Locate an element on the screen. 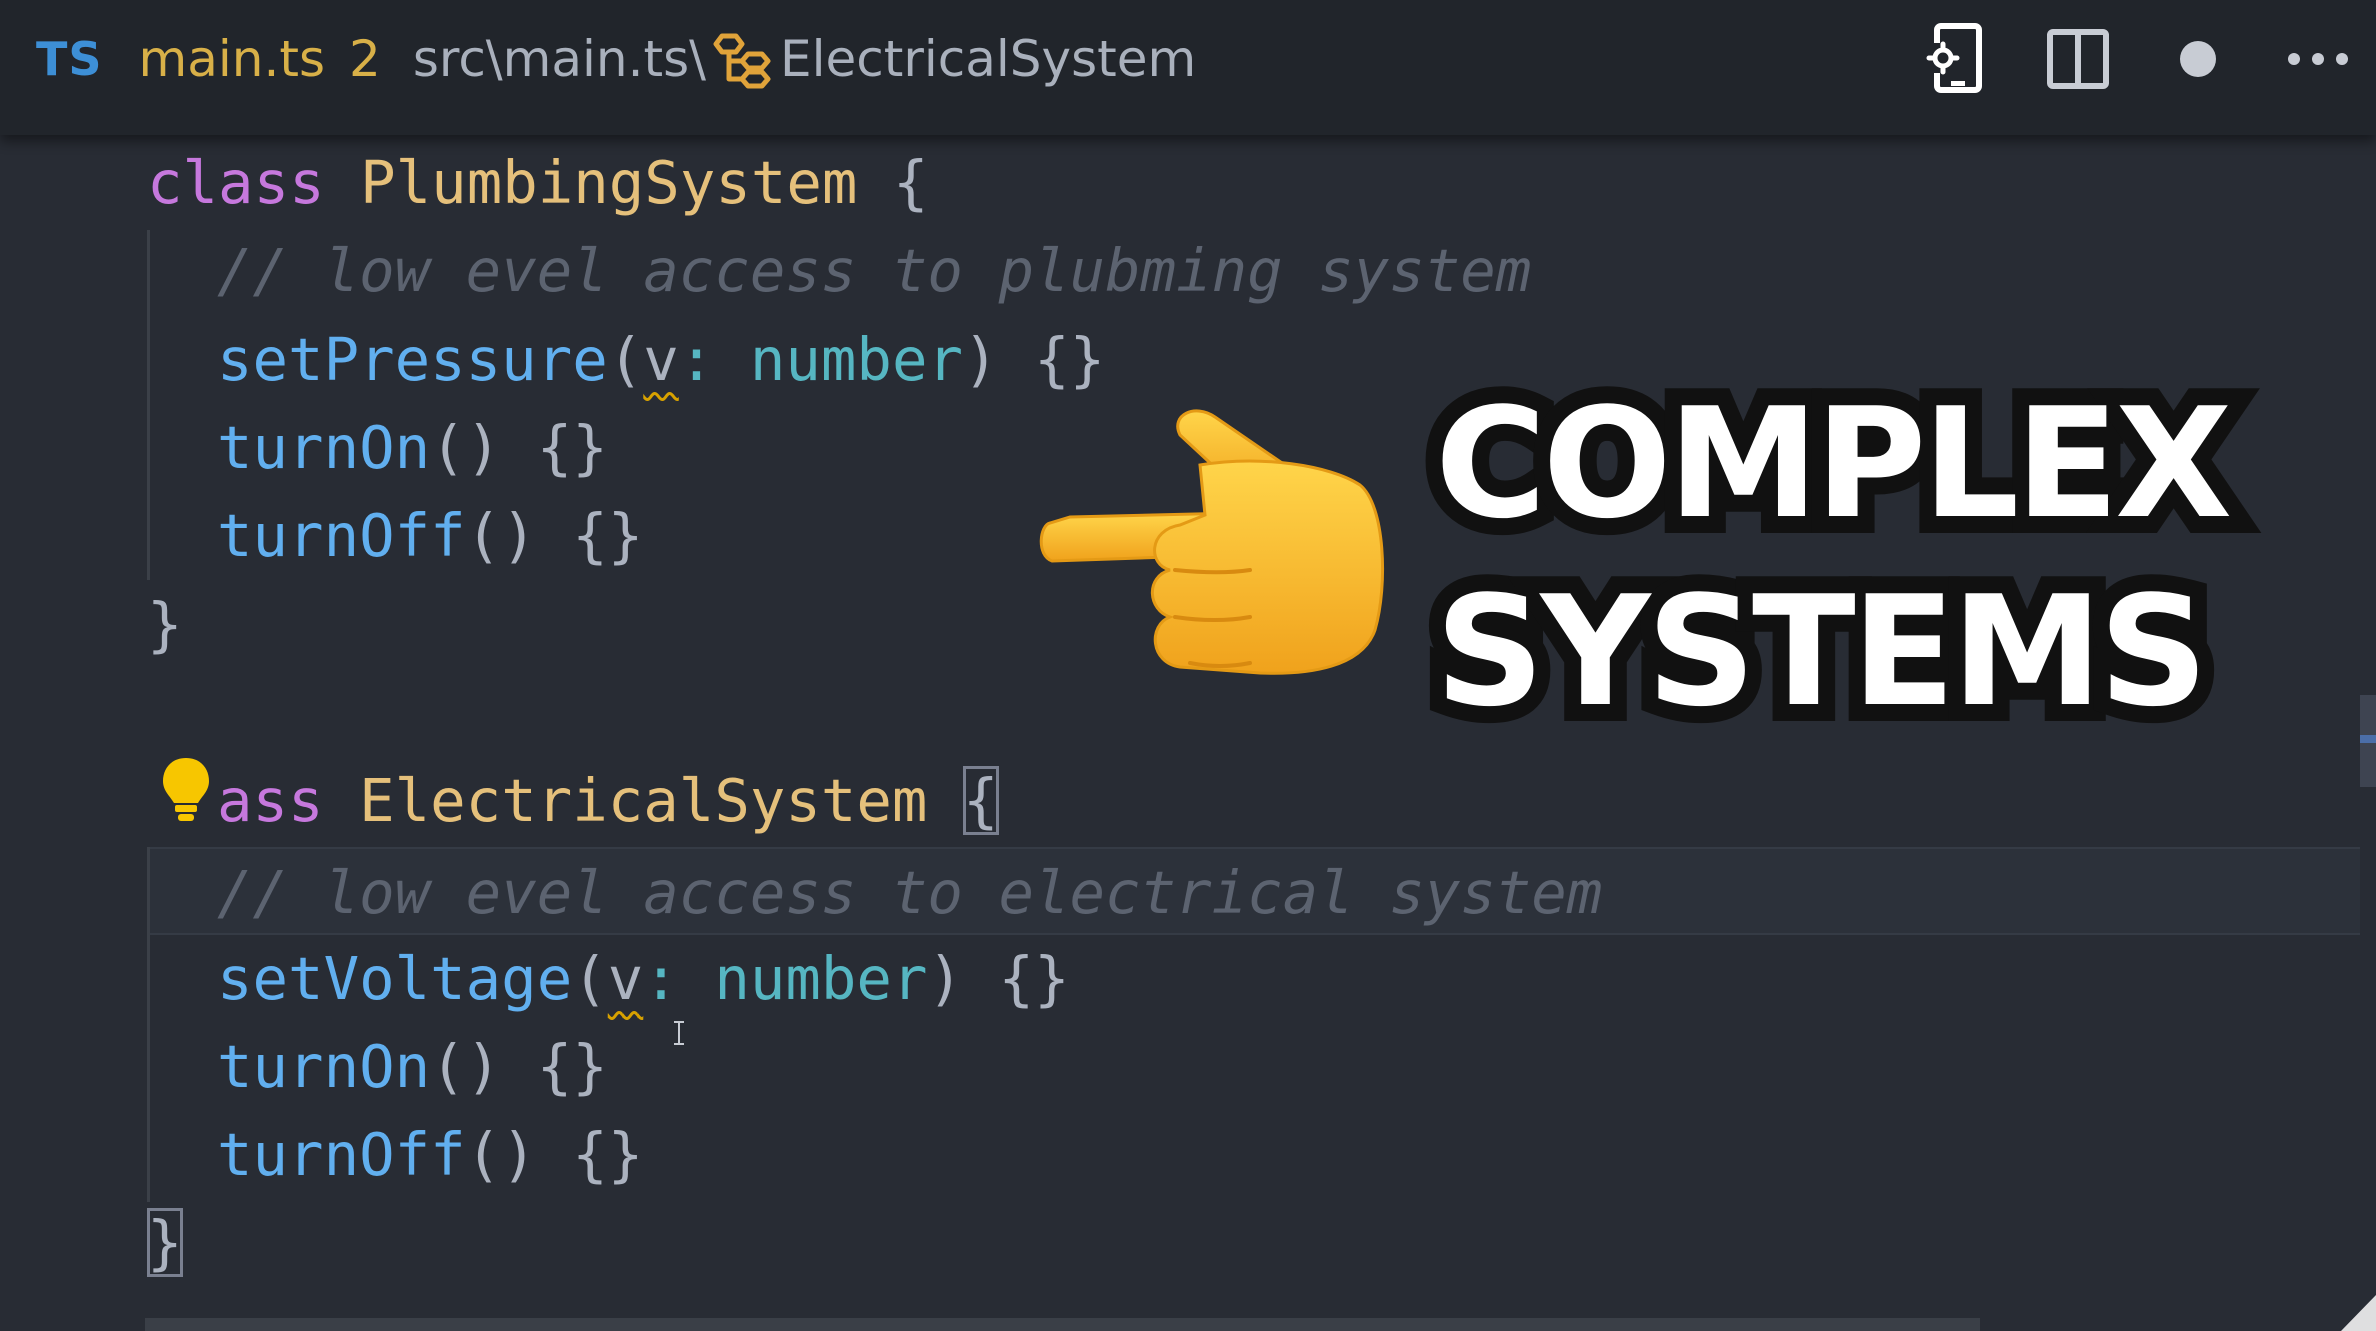  breadcrumb-file-name: main.ts is located at coordinates (232, 59).